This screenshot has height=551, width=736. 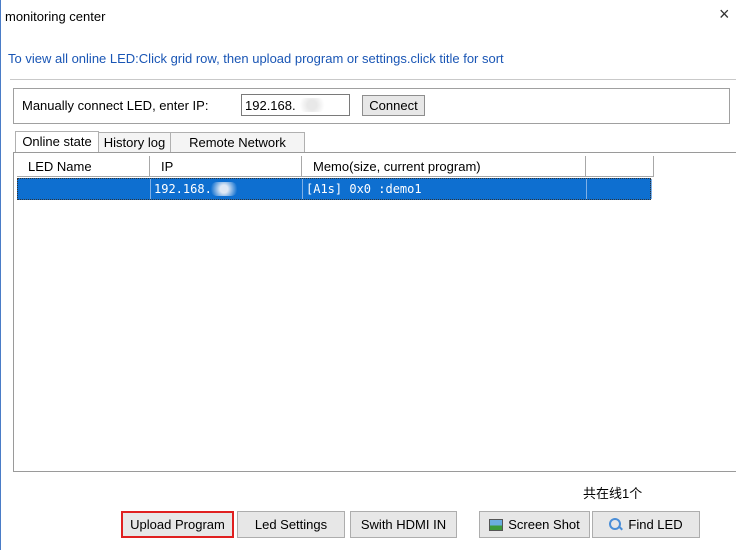 I want to click on magnifier-icon, so click(x=616, y=525).